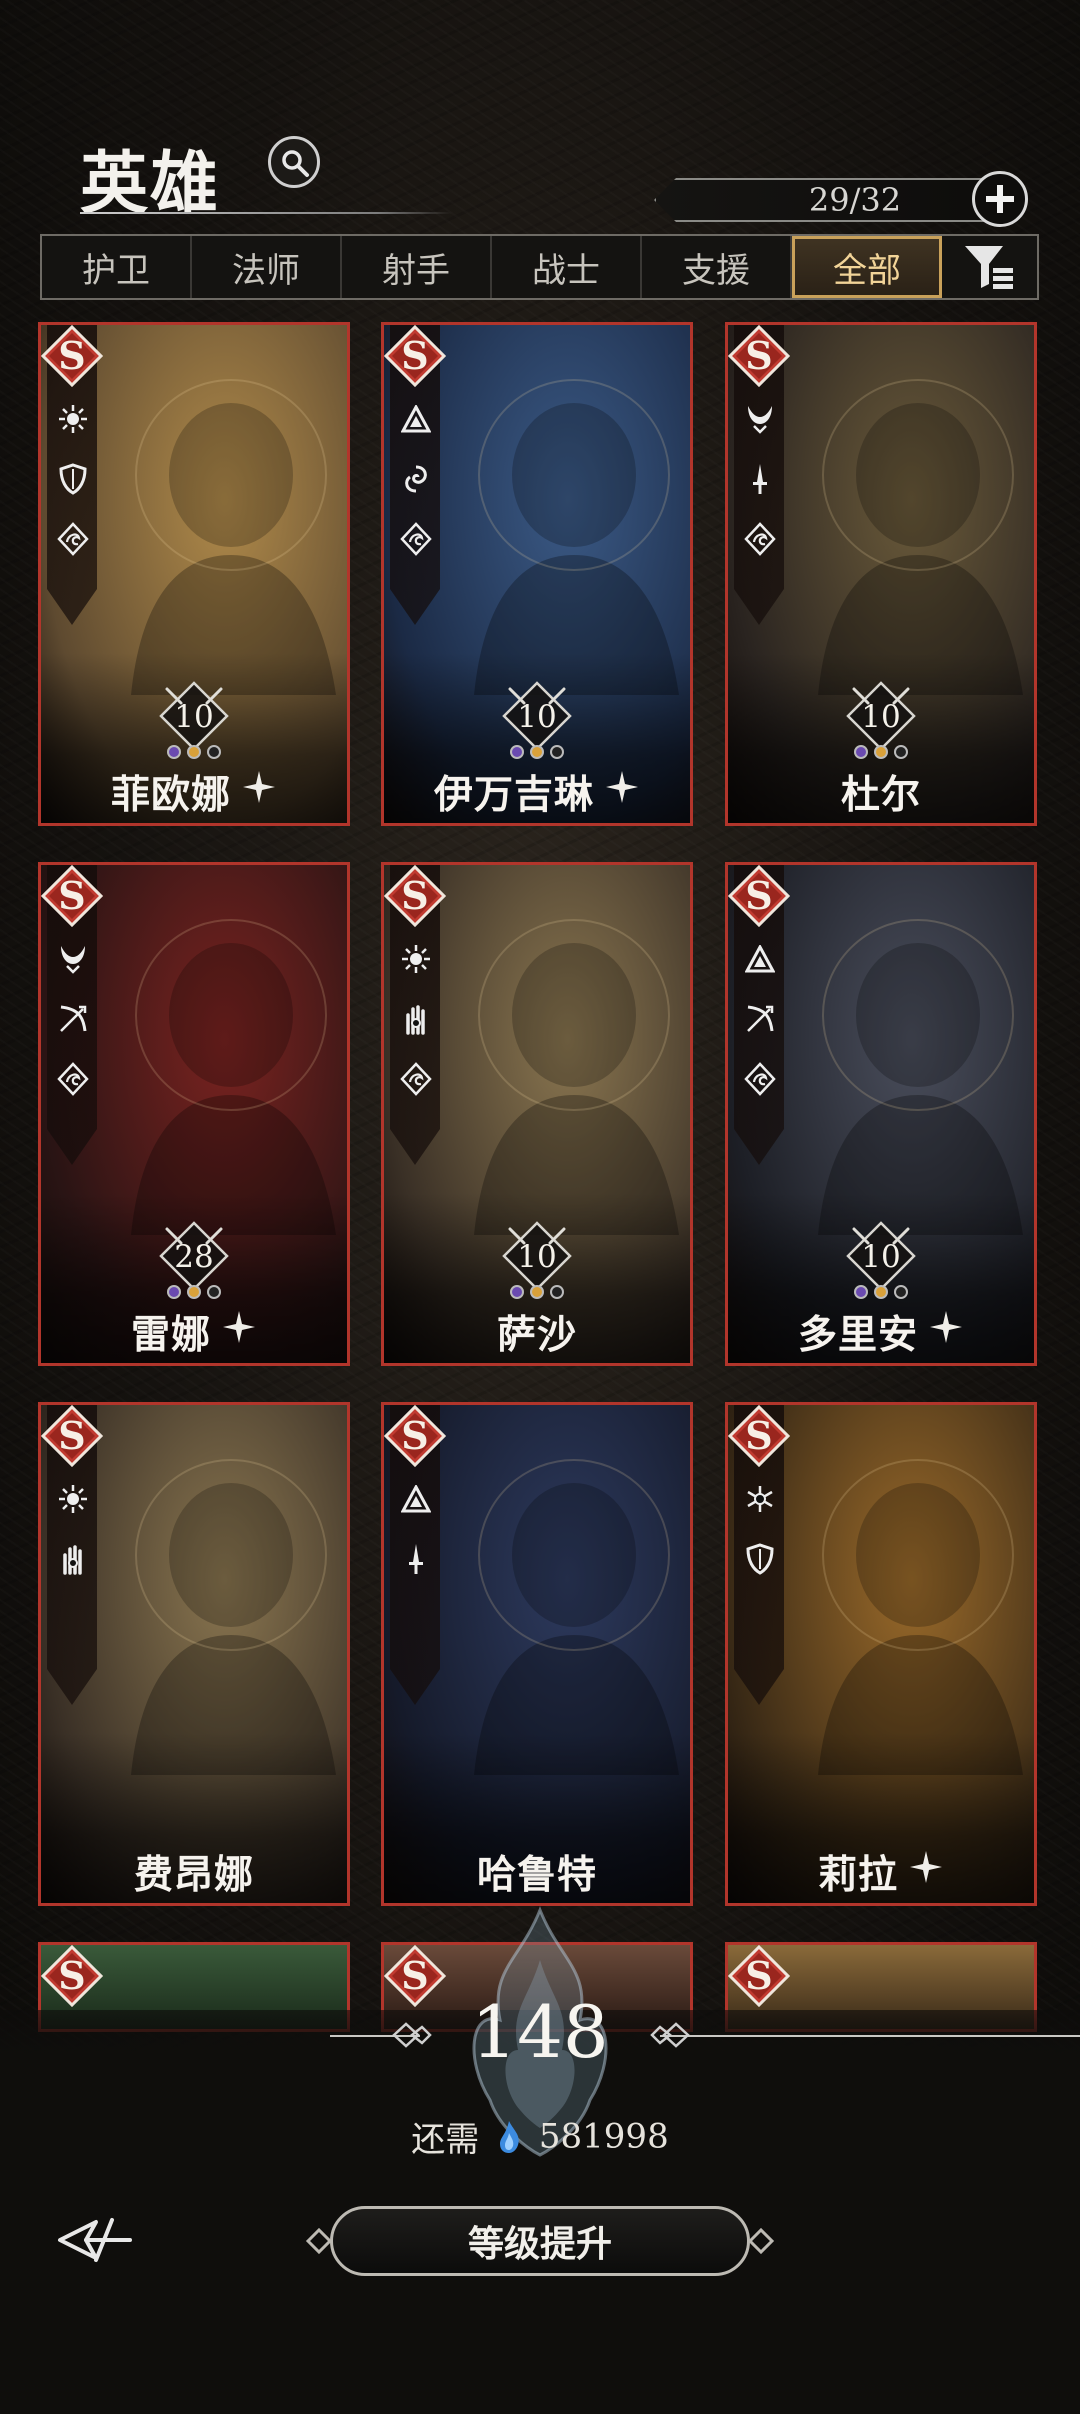 The width and height of the screenshot is (1080, 2414). Describe the element at coordinates (266, 213) in the screenshot. I see `title-underline` at that location.